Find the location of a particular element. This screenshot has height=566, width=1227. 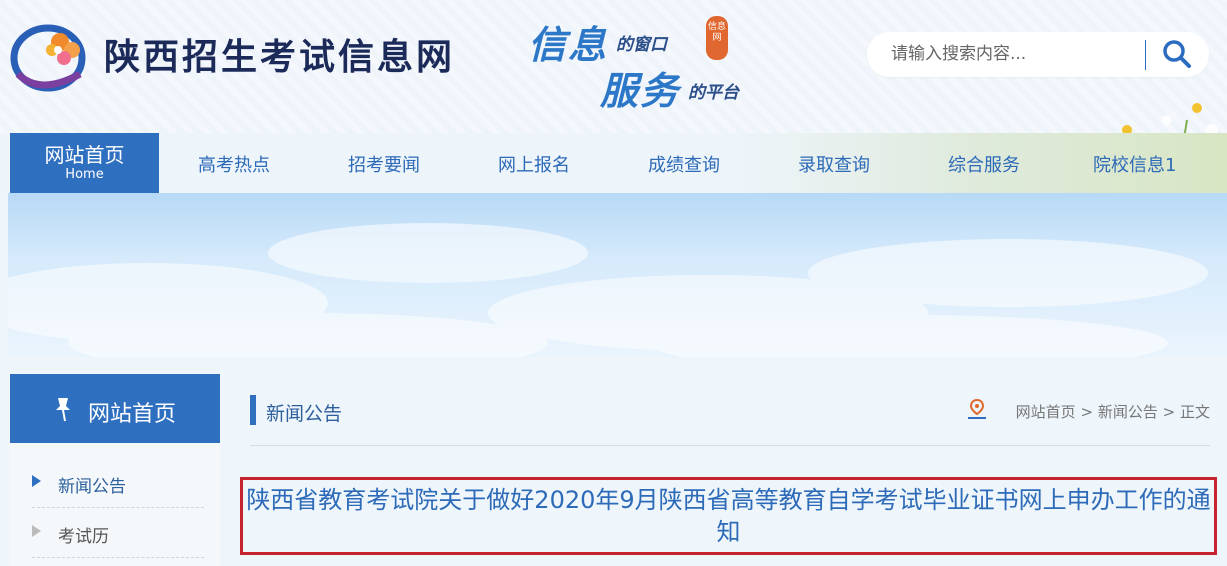

sidebar-item-label: 新闻公告 is located at coordinates (92, 487).